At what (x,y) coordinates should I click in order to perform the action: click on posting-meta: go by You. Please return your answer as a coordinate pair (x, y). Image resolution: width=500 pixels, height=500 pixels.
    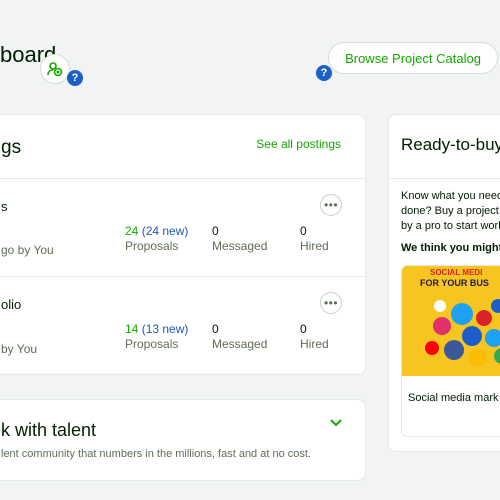
    Looking at the image, I should click on (27, 250).